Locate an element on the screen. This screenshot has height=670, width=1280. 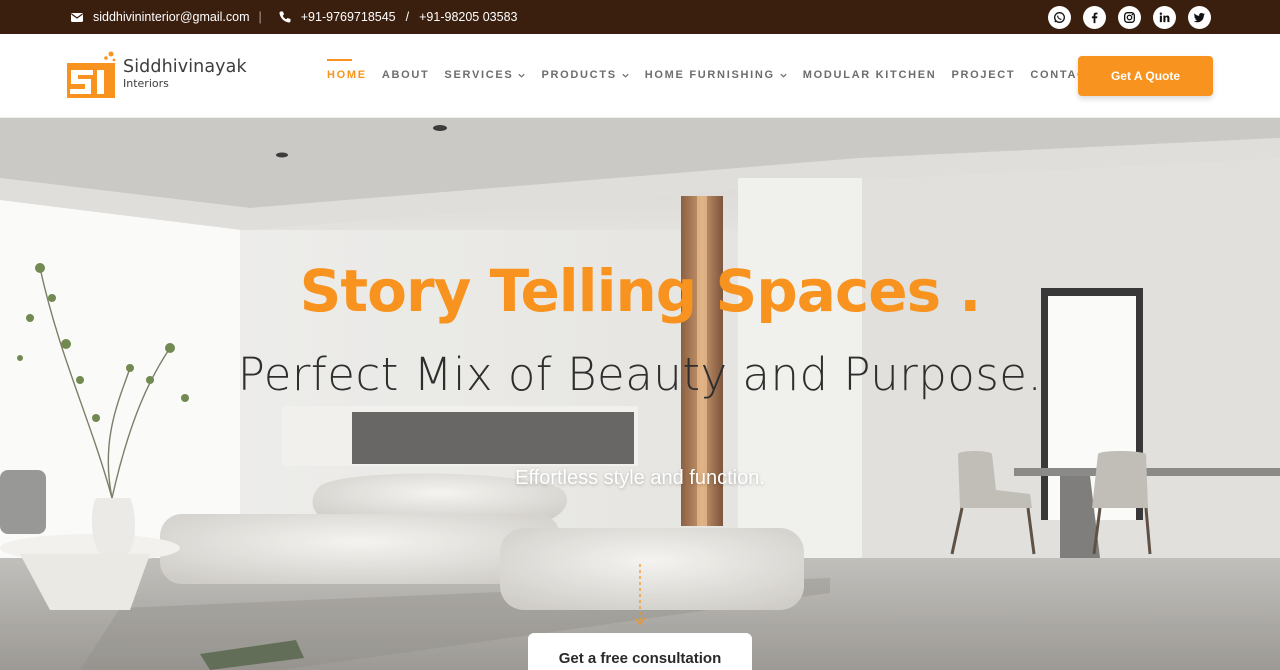
nav-project: PROJECT is located at coordinates (983, 75).